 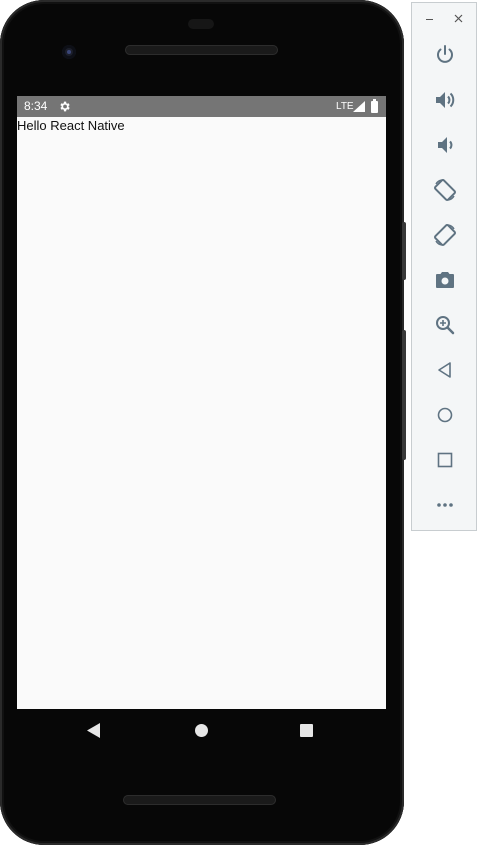 I want to click on rotate-left-icon, so click(x=445, y=190).